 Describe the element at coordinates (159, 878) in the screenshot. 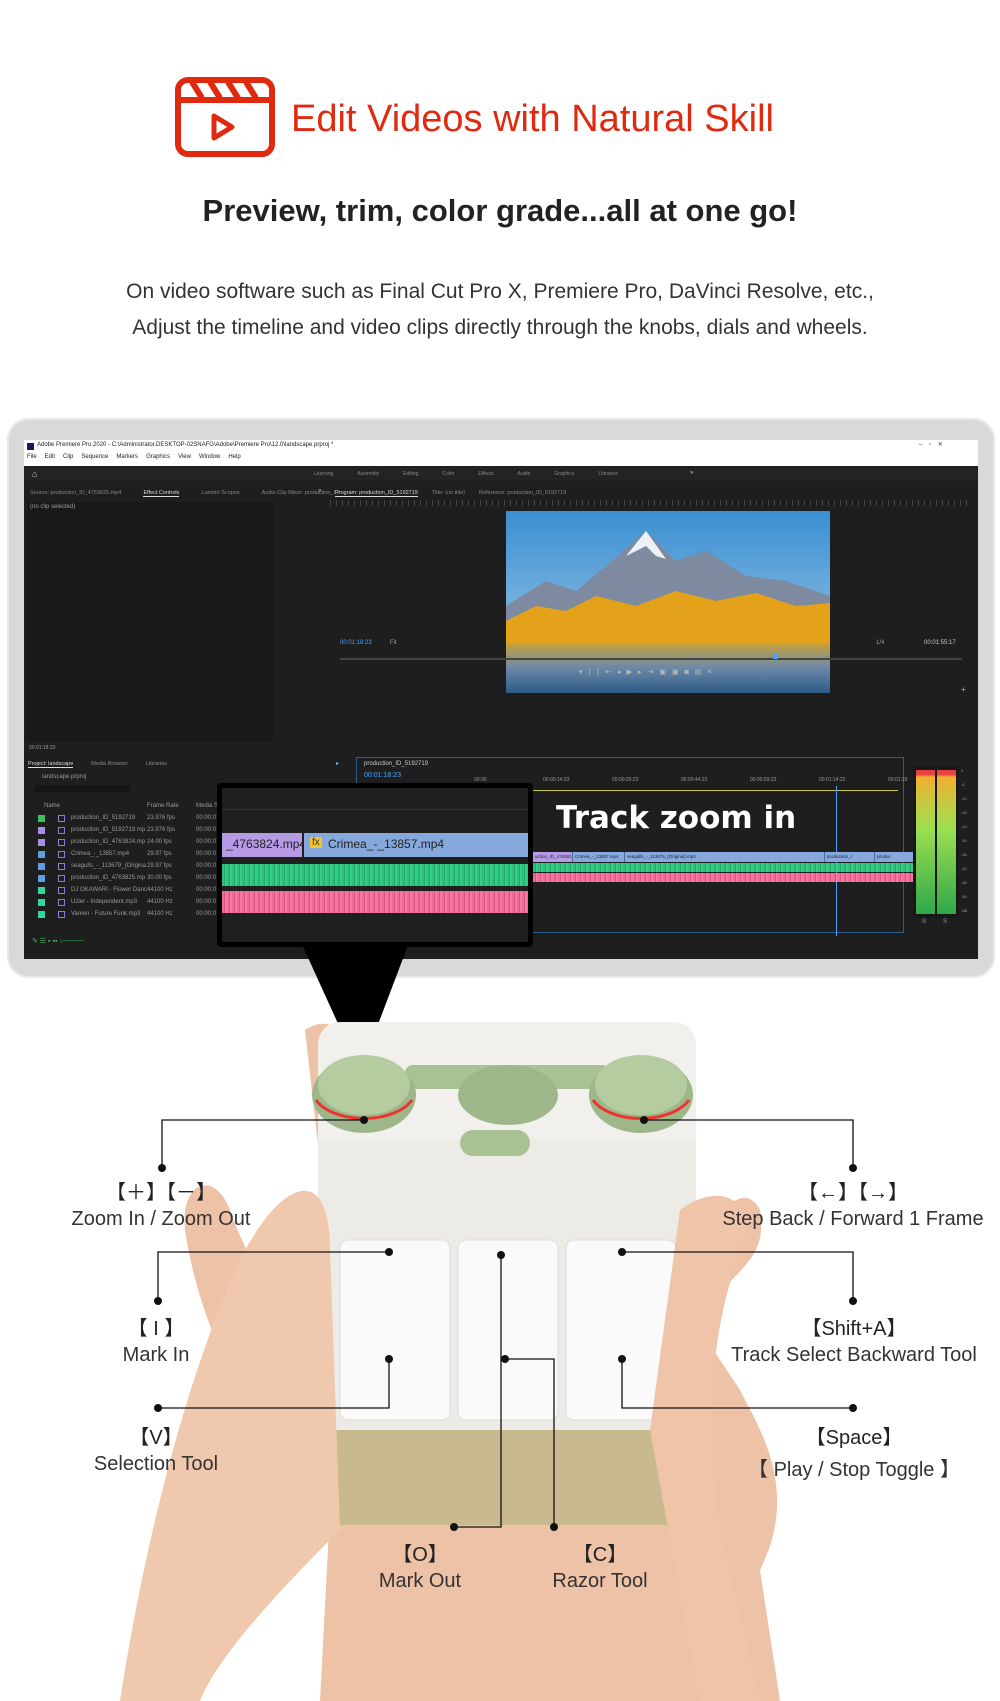

I see `item-frame-rate: 30.00 fps` at that location.